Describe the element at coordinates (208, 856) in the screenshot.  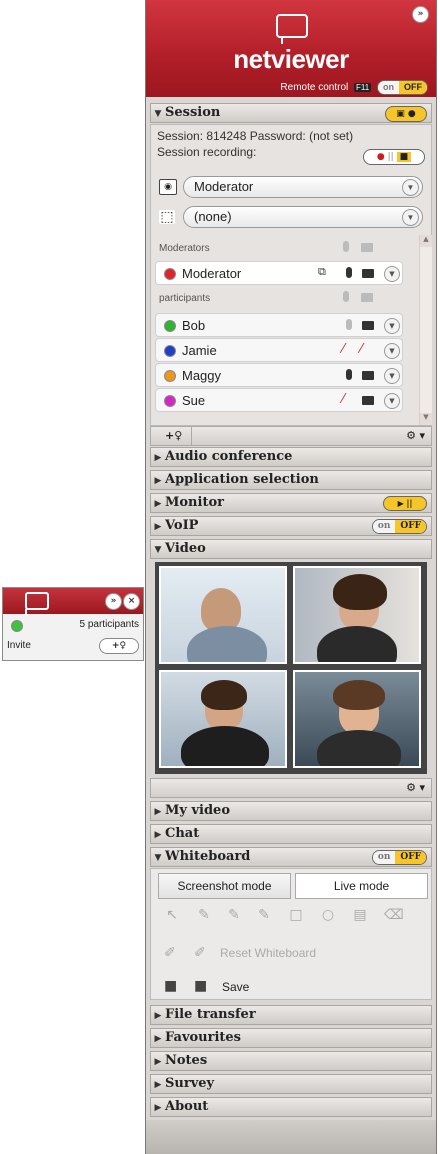
I see `section-title: Whiteboard` at that location.